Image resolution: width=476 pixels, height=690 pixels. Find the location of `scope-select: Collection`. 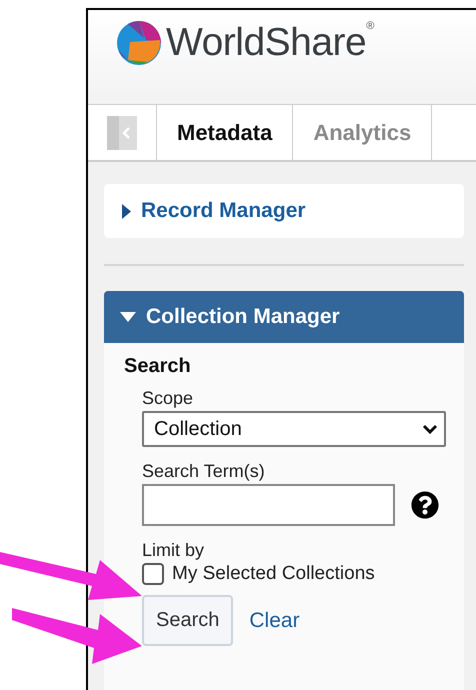

scope-select: Collection is located at coordinates (294, 429).